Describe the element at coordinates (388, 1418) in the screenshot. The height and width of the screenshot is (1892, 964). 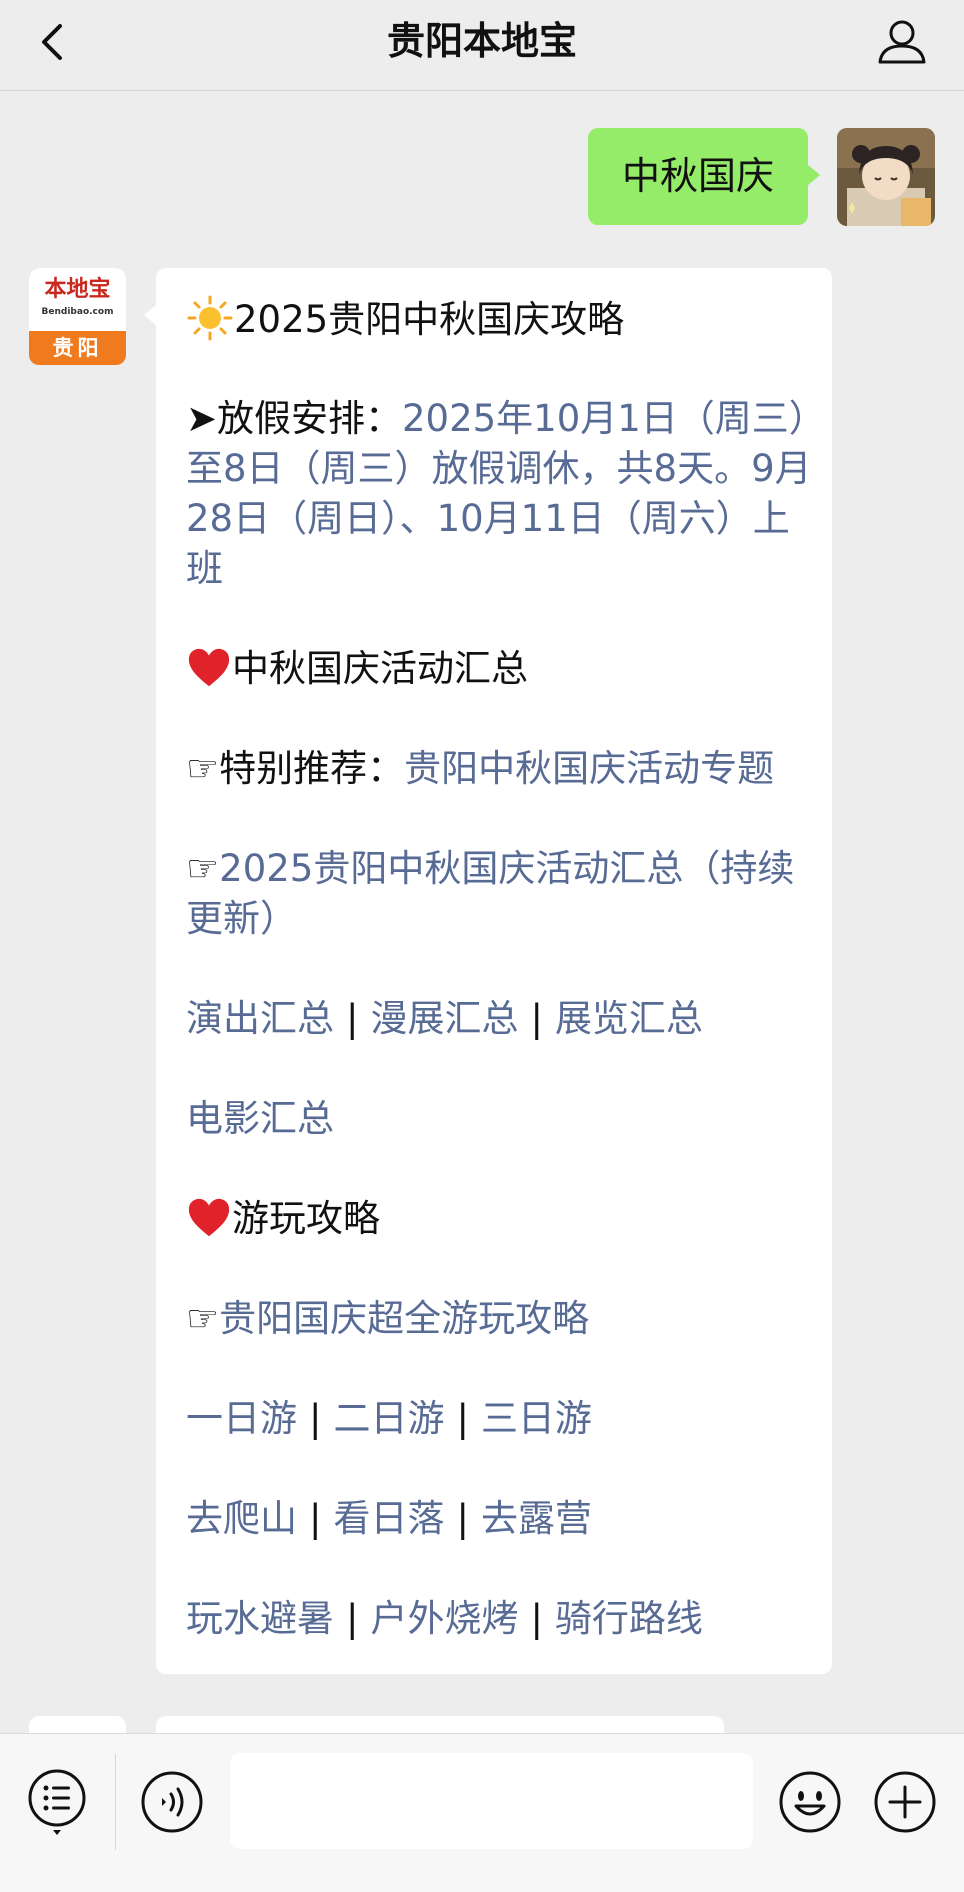
I see `link-two-day-trip: 二日游` at that location.